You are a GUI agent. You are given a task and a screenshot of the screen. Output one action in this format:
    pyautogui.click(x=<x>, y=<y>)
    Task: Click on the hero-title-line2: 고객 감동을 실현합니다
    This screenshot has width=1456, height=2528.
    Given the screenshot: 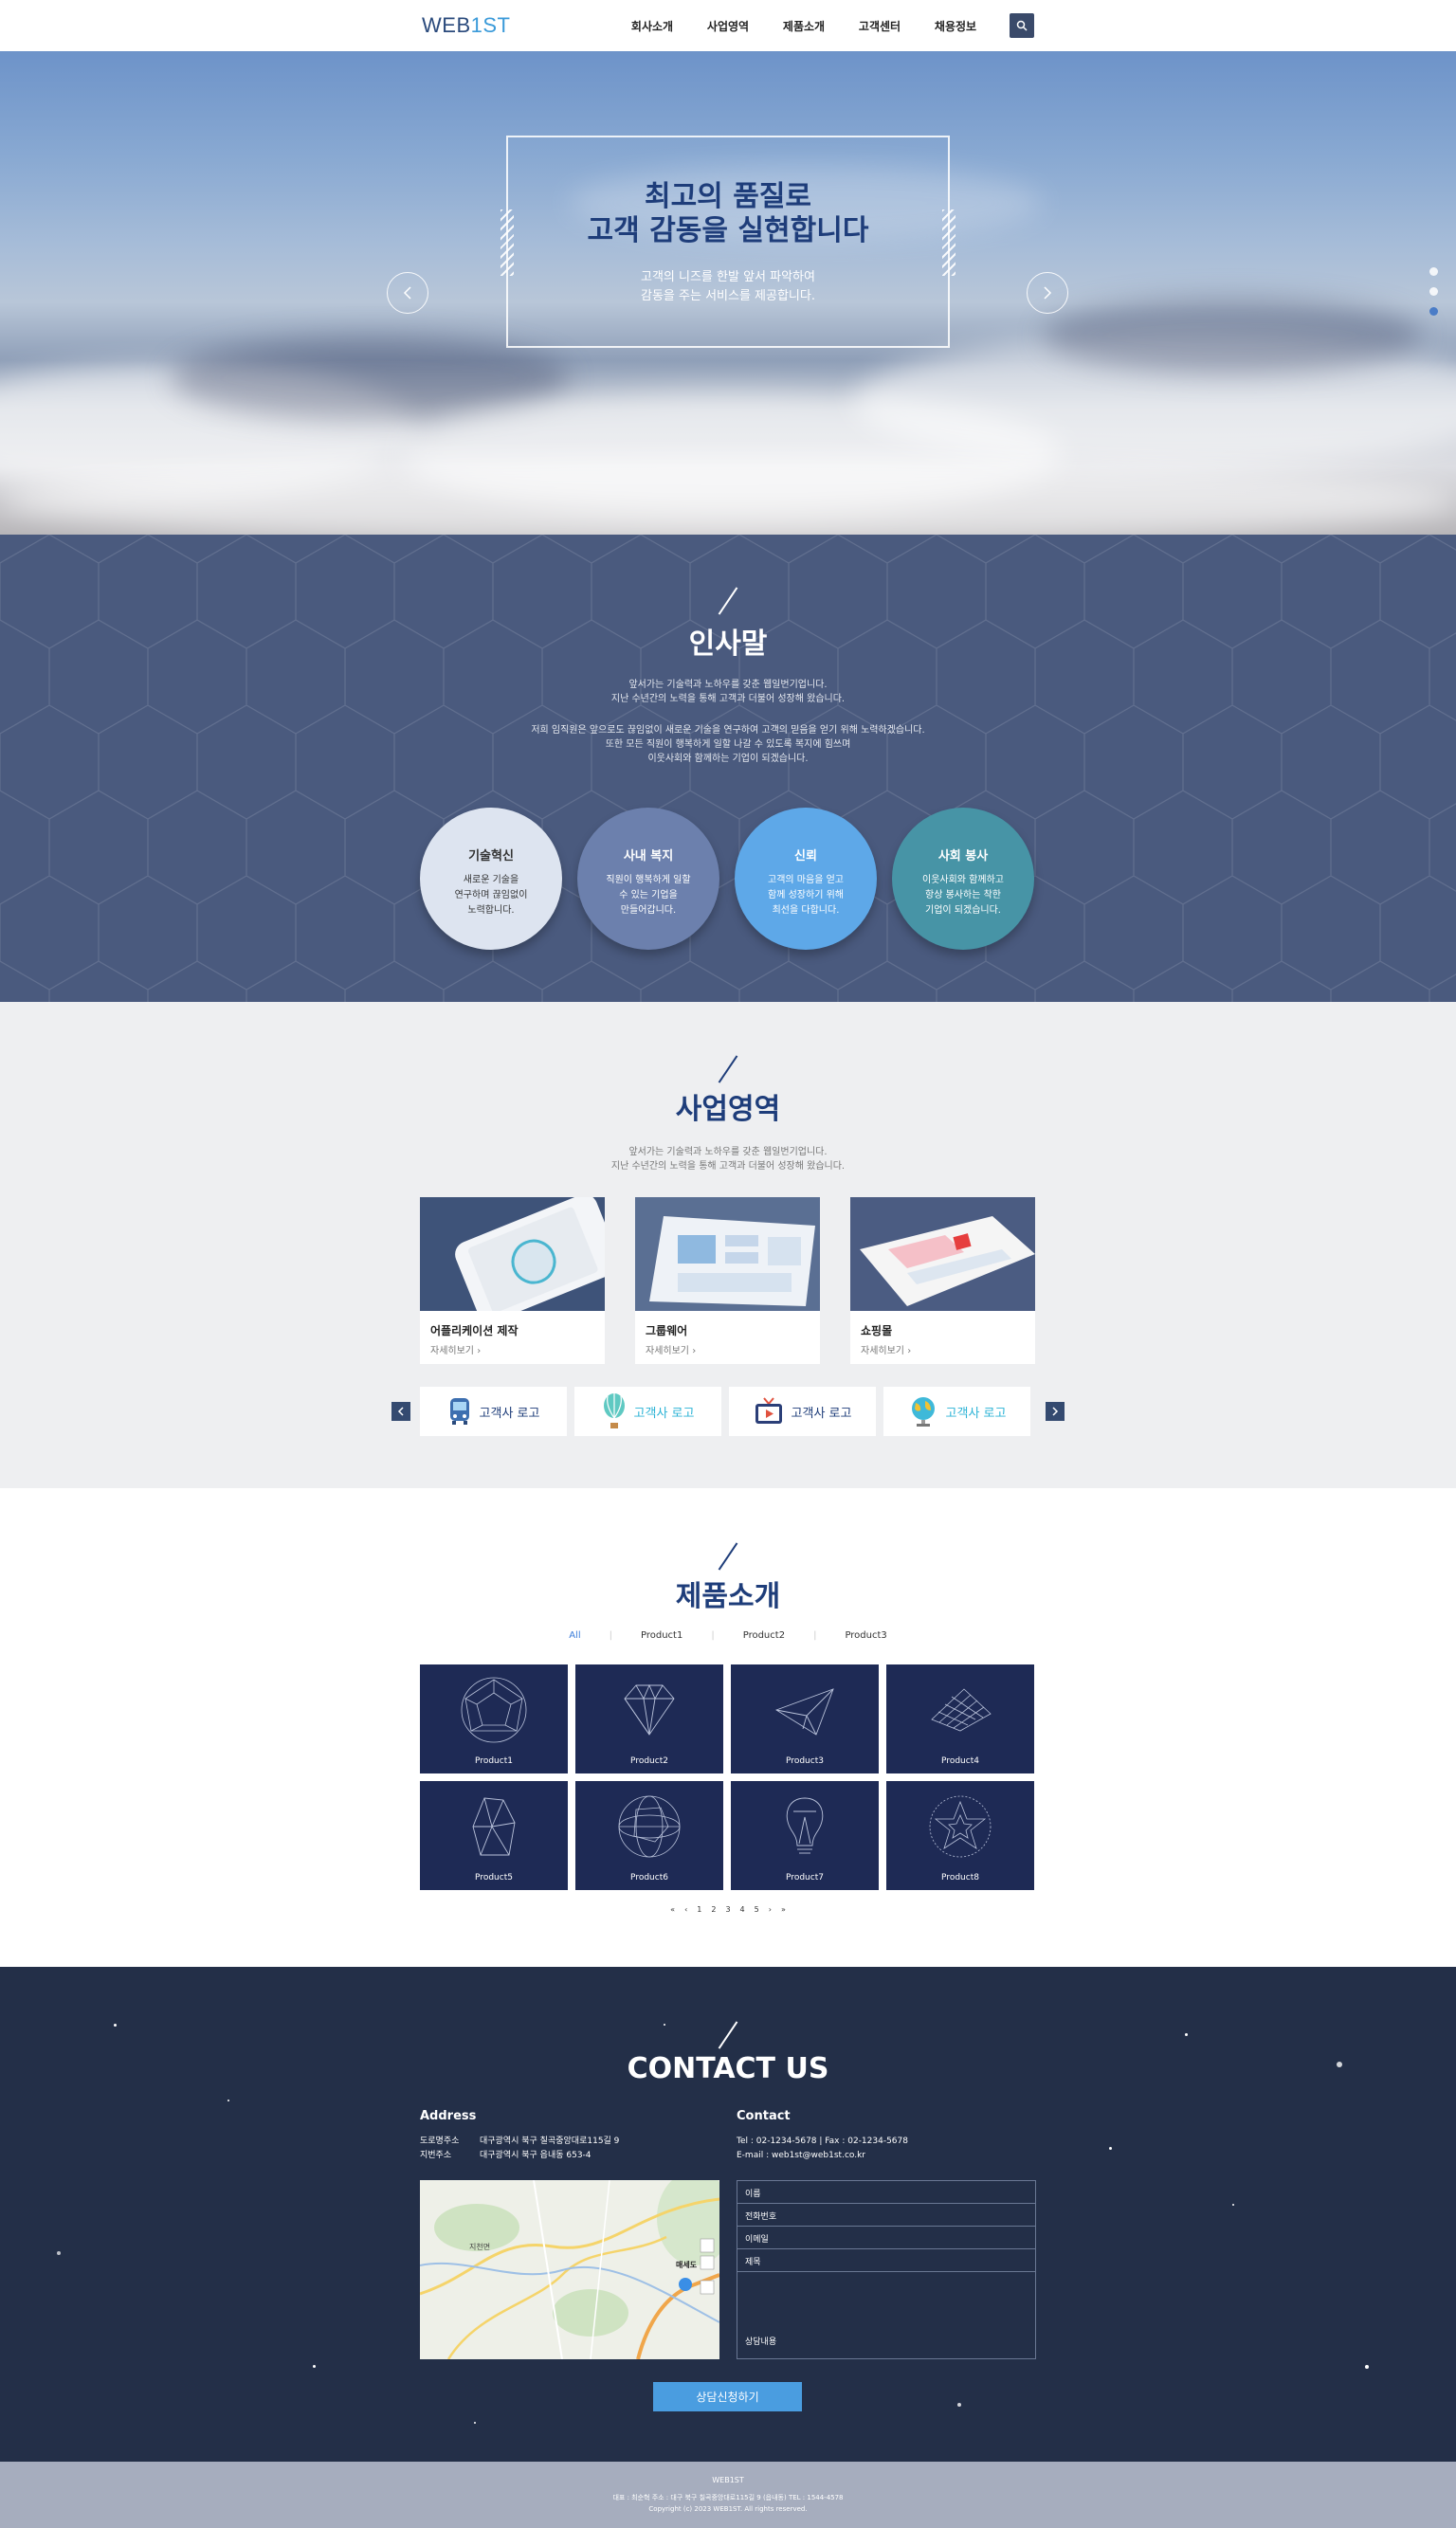 What is the action you would take?
    pyautogui.click(x=728, y=230)
    